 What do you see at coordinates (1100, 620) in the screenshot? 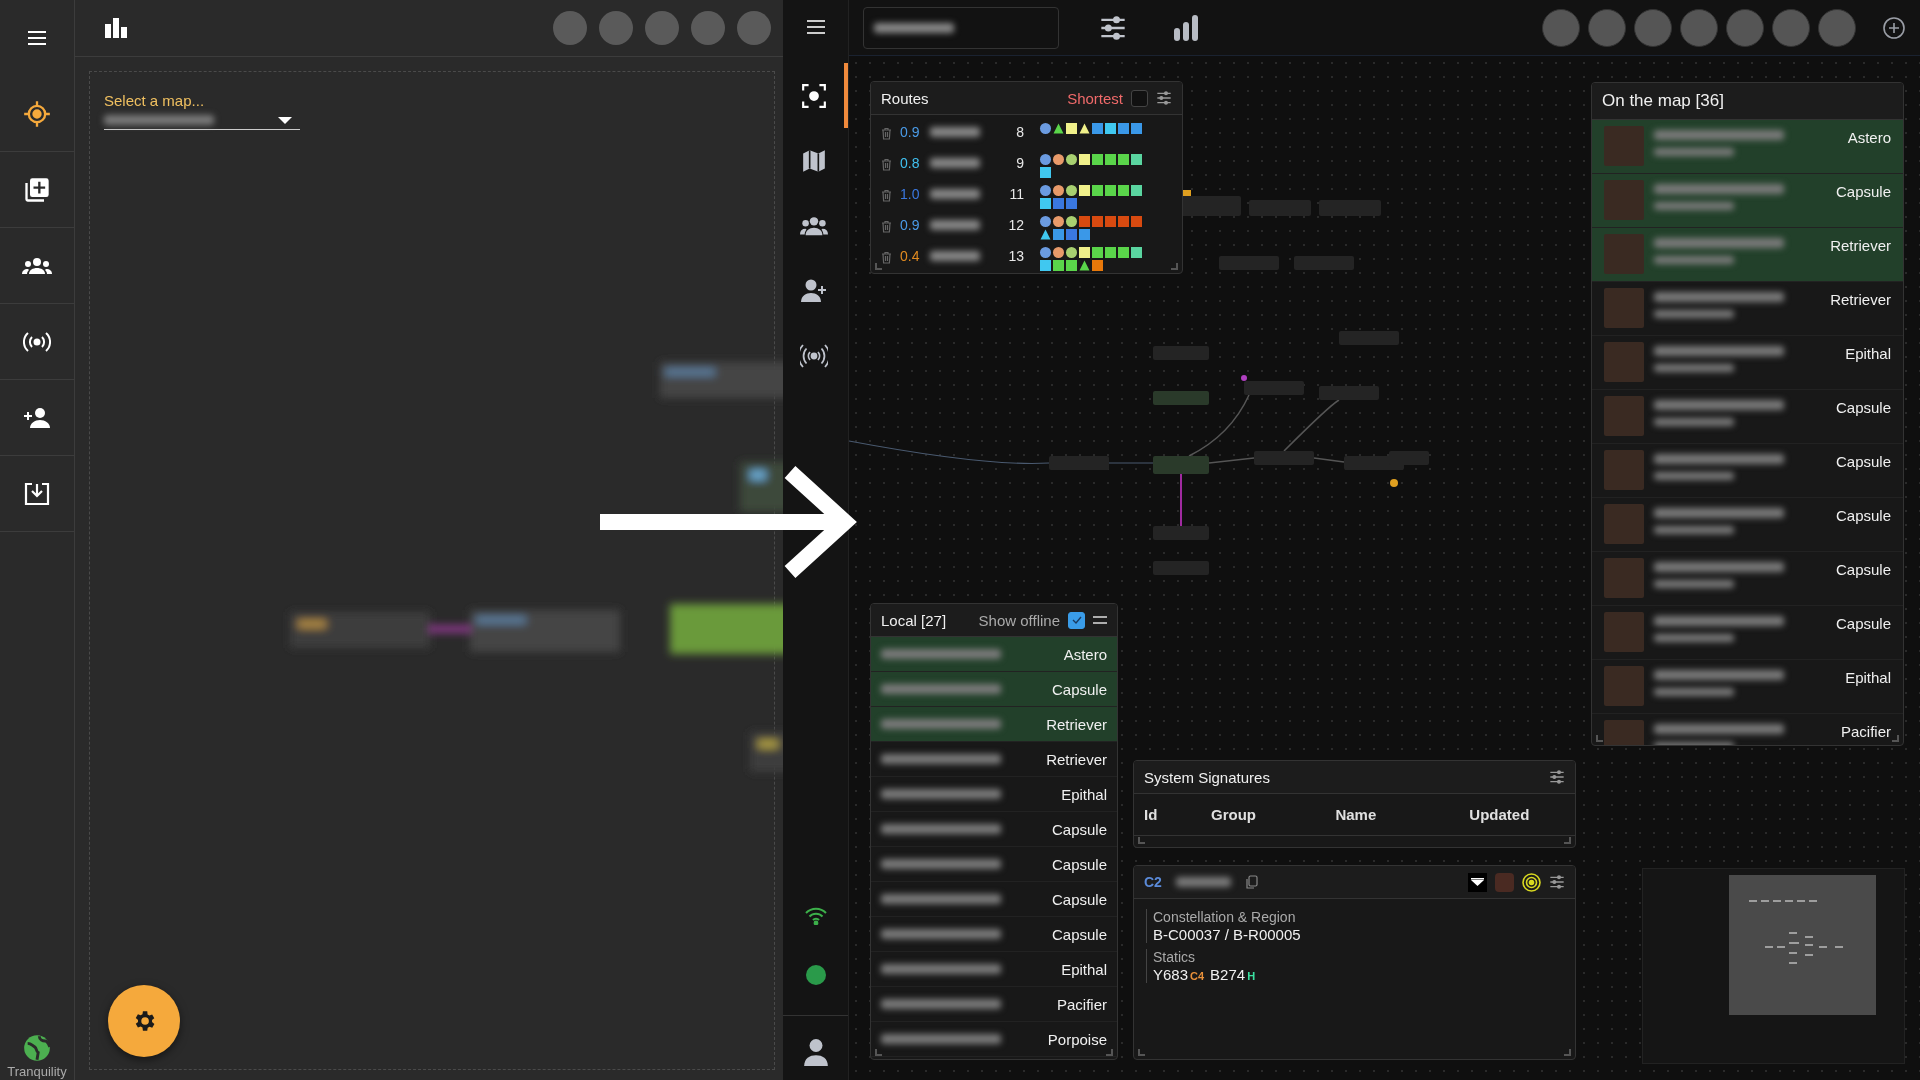
I see `menu-icon` at bounding box center [1100, 620].